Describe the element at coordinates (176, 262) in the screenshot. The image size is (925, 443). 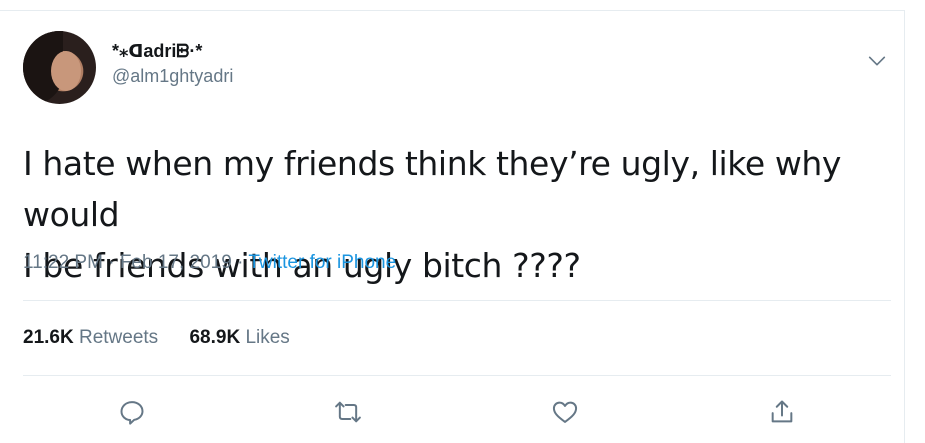
I see `tweet-date: Feb 17, 2019` at that location.